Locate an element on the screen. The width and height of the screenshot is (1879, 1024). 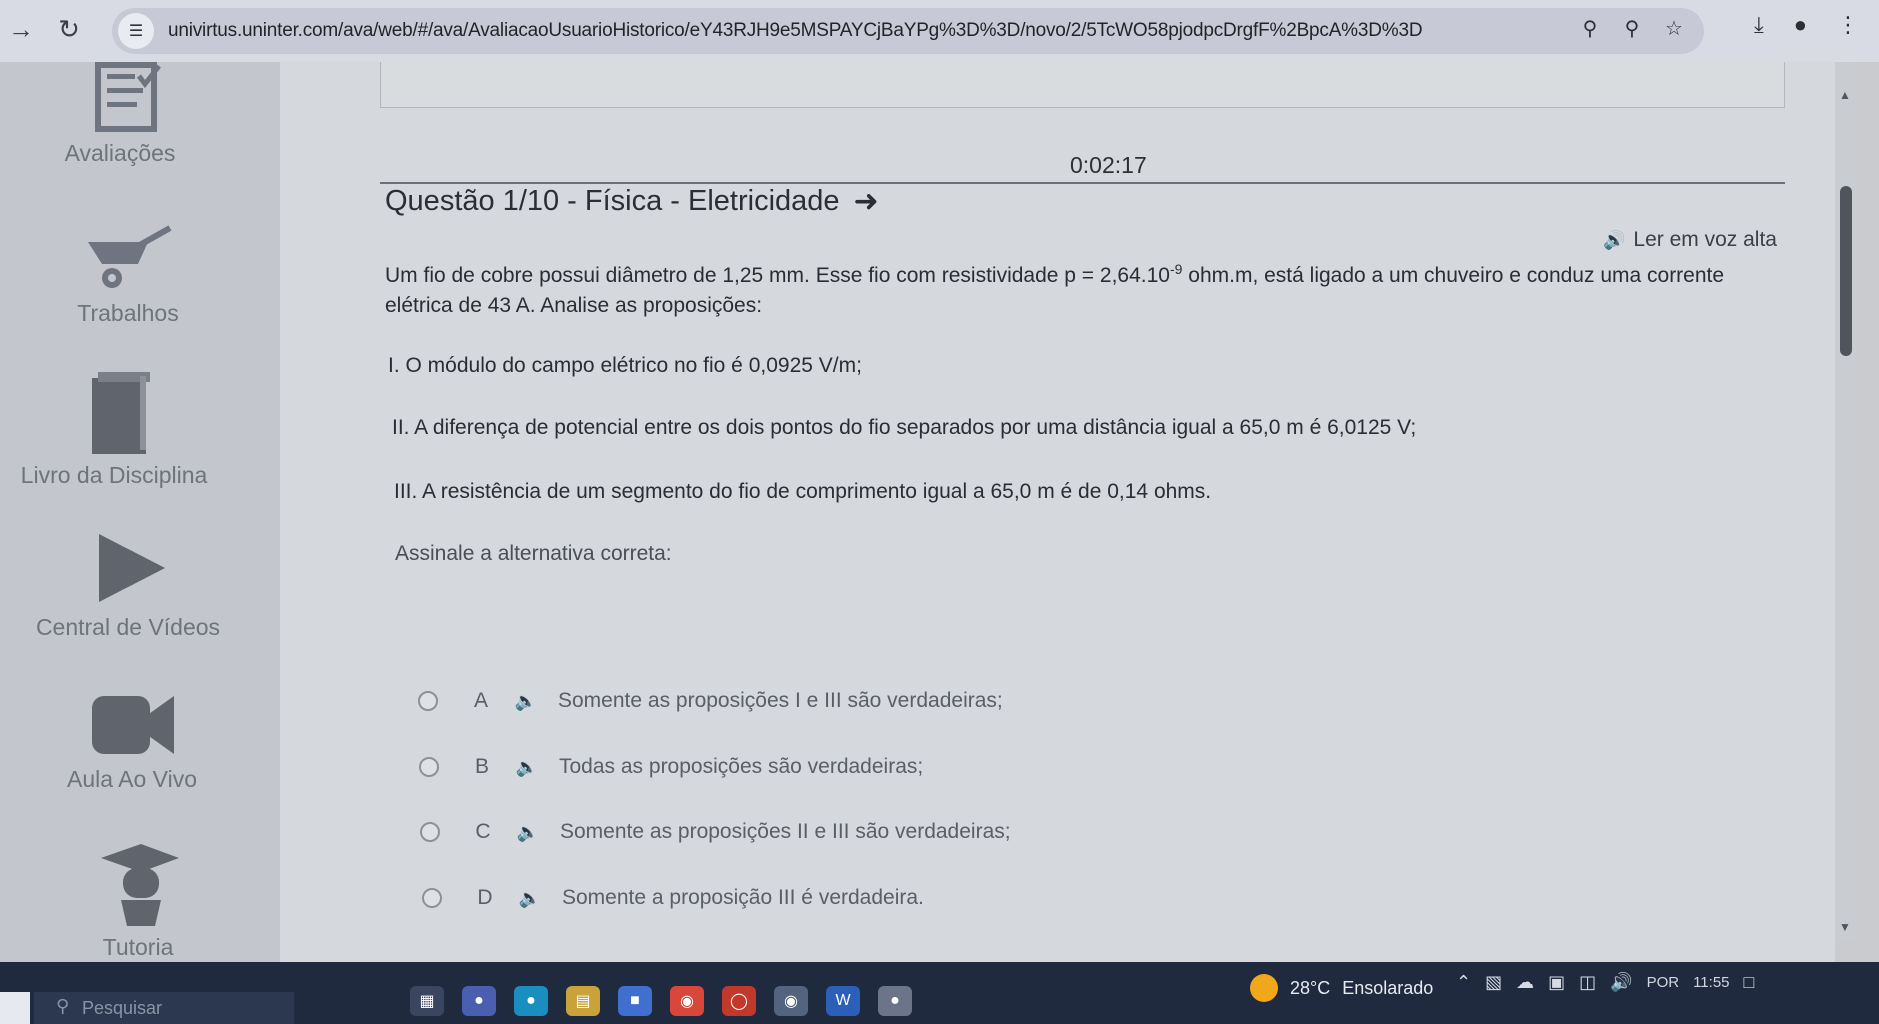
sidebar-item-avaliacoes: Avaliações is located at coordinates (125, 114).